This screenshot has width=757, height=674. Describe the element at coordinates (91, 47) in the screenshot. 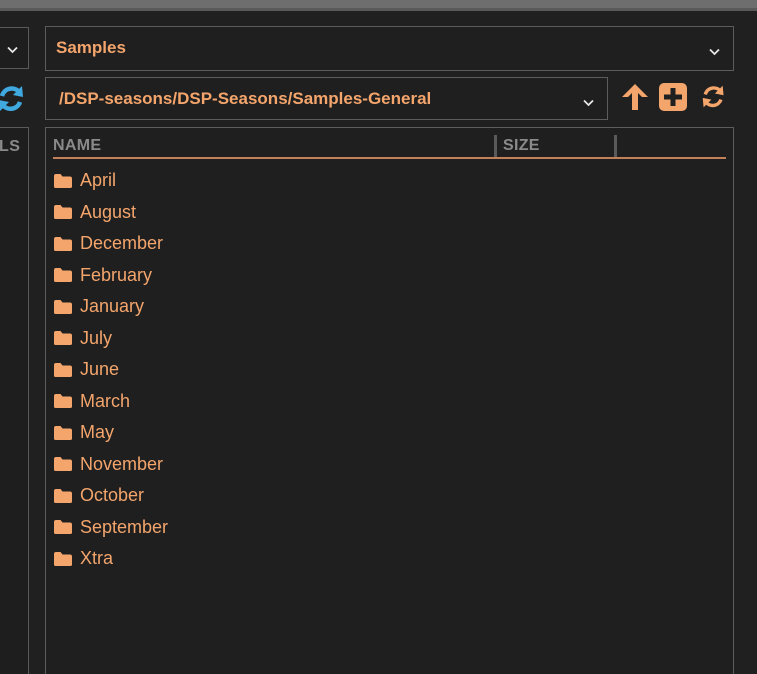

I see `source-dropdown-label: Samples` at that location.